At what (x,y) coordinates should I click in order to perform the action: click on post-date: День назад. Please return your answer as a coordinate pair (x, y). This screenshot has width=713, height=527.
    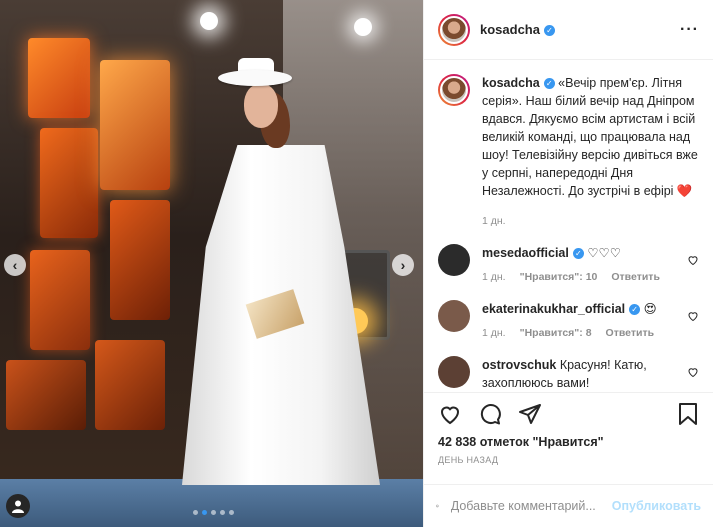
    Looking at the image, I should click on (568, 460).